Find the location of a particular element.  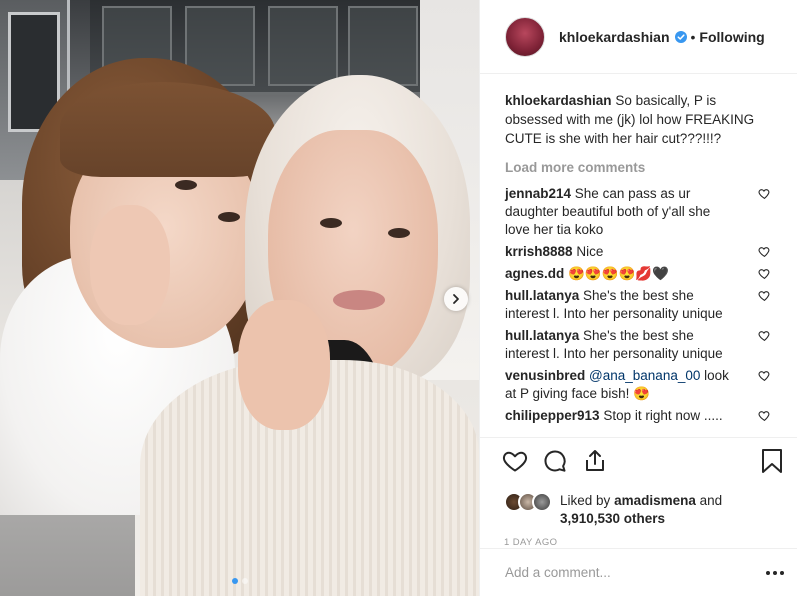

comment-input is located at coordinates (635, 572).